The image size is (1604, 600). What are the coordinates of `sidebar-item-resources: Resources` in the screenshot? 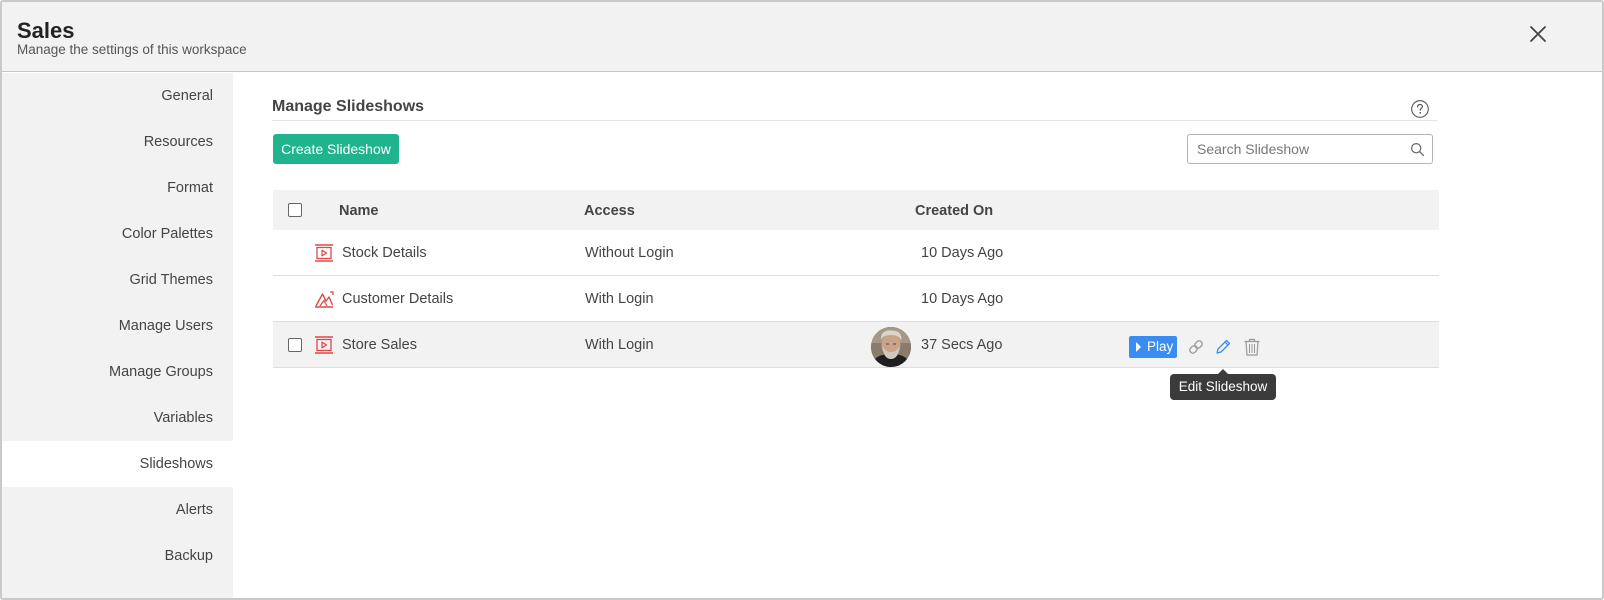 It's located at (117, 142).